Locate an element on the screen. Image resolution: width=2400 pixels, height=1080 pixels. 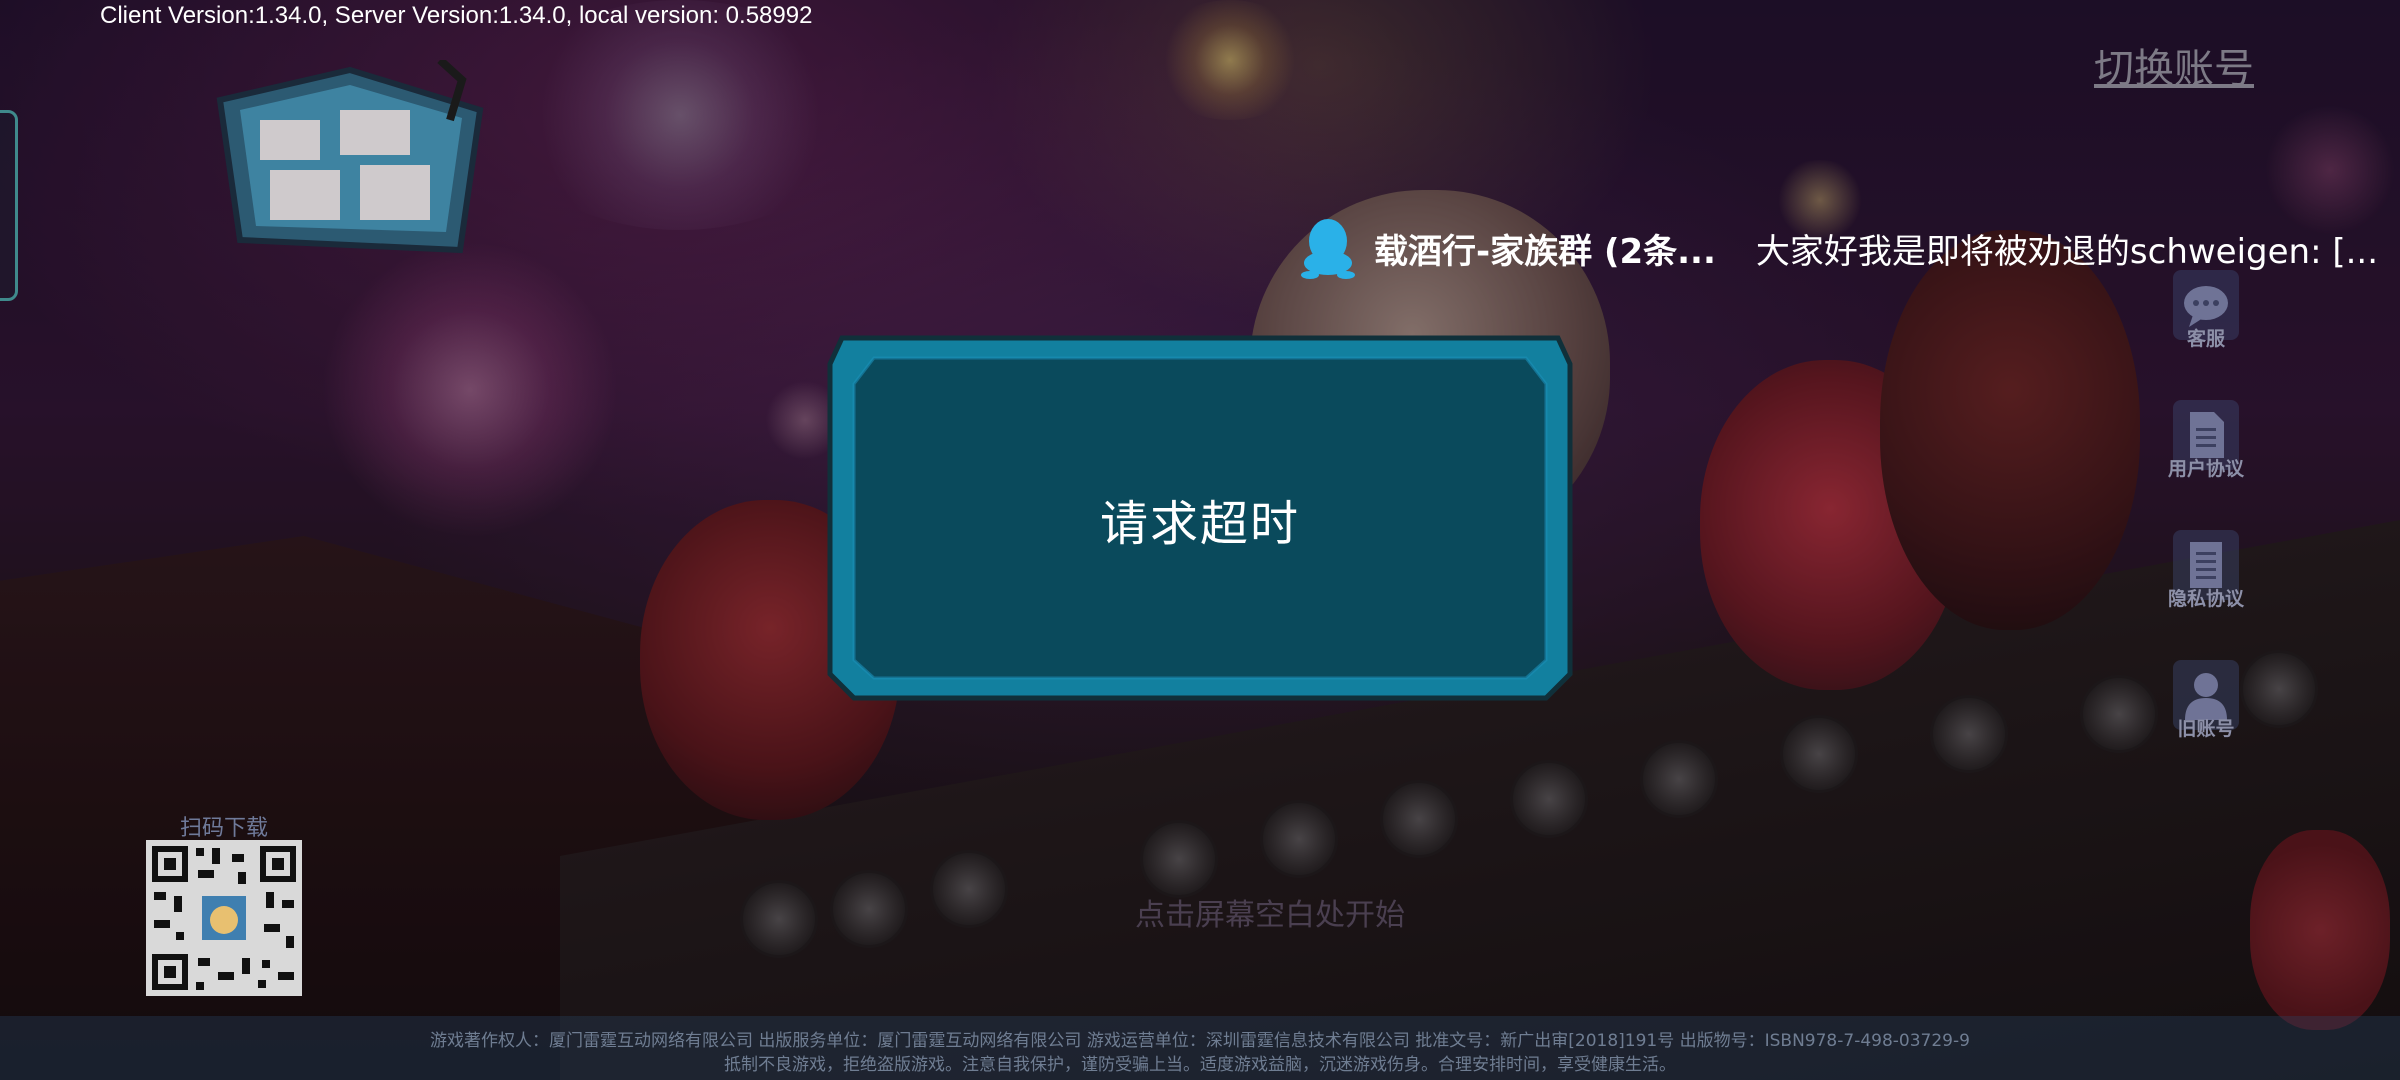
side-menu-label: 客服 is located at coordinates (2205, 339).